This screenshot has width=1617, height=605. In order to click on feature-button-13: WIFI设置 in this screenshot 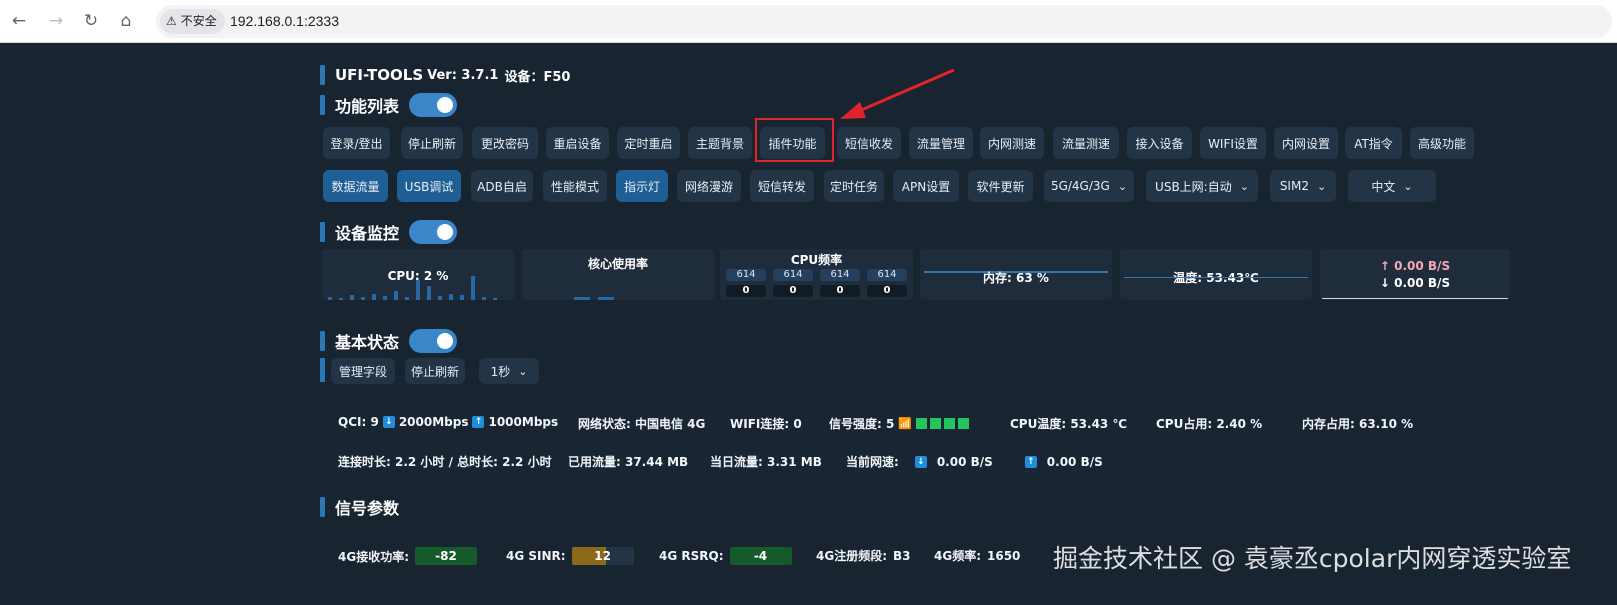, I will do `click(1233, 143)`.